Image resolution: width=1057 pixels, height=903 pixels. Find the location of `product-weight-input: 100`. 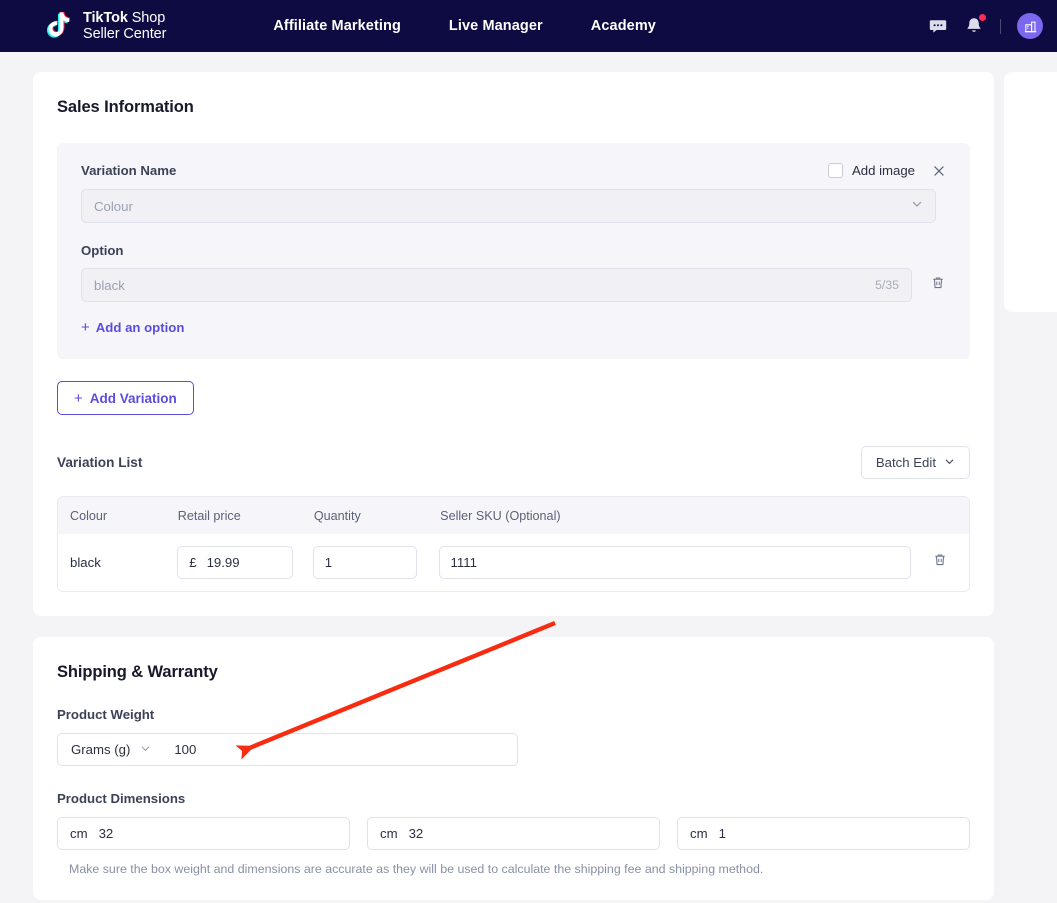

product-weight-input: 100 is located at coordinates (179, 749).